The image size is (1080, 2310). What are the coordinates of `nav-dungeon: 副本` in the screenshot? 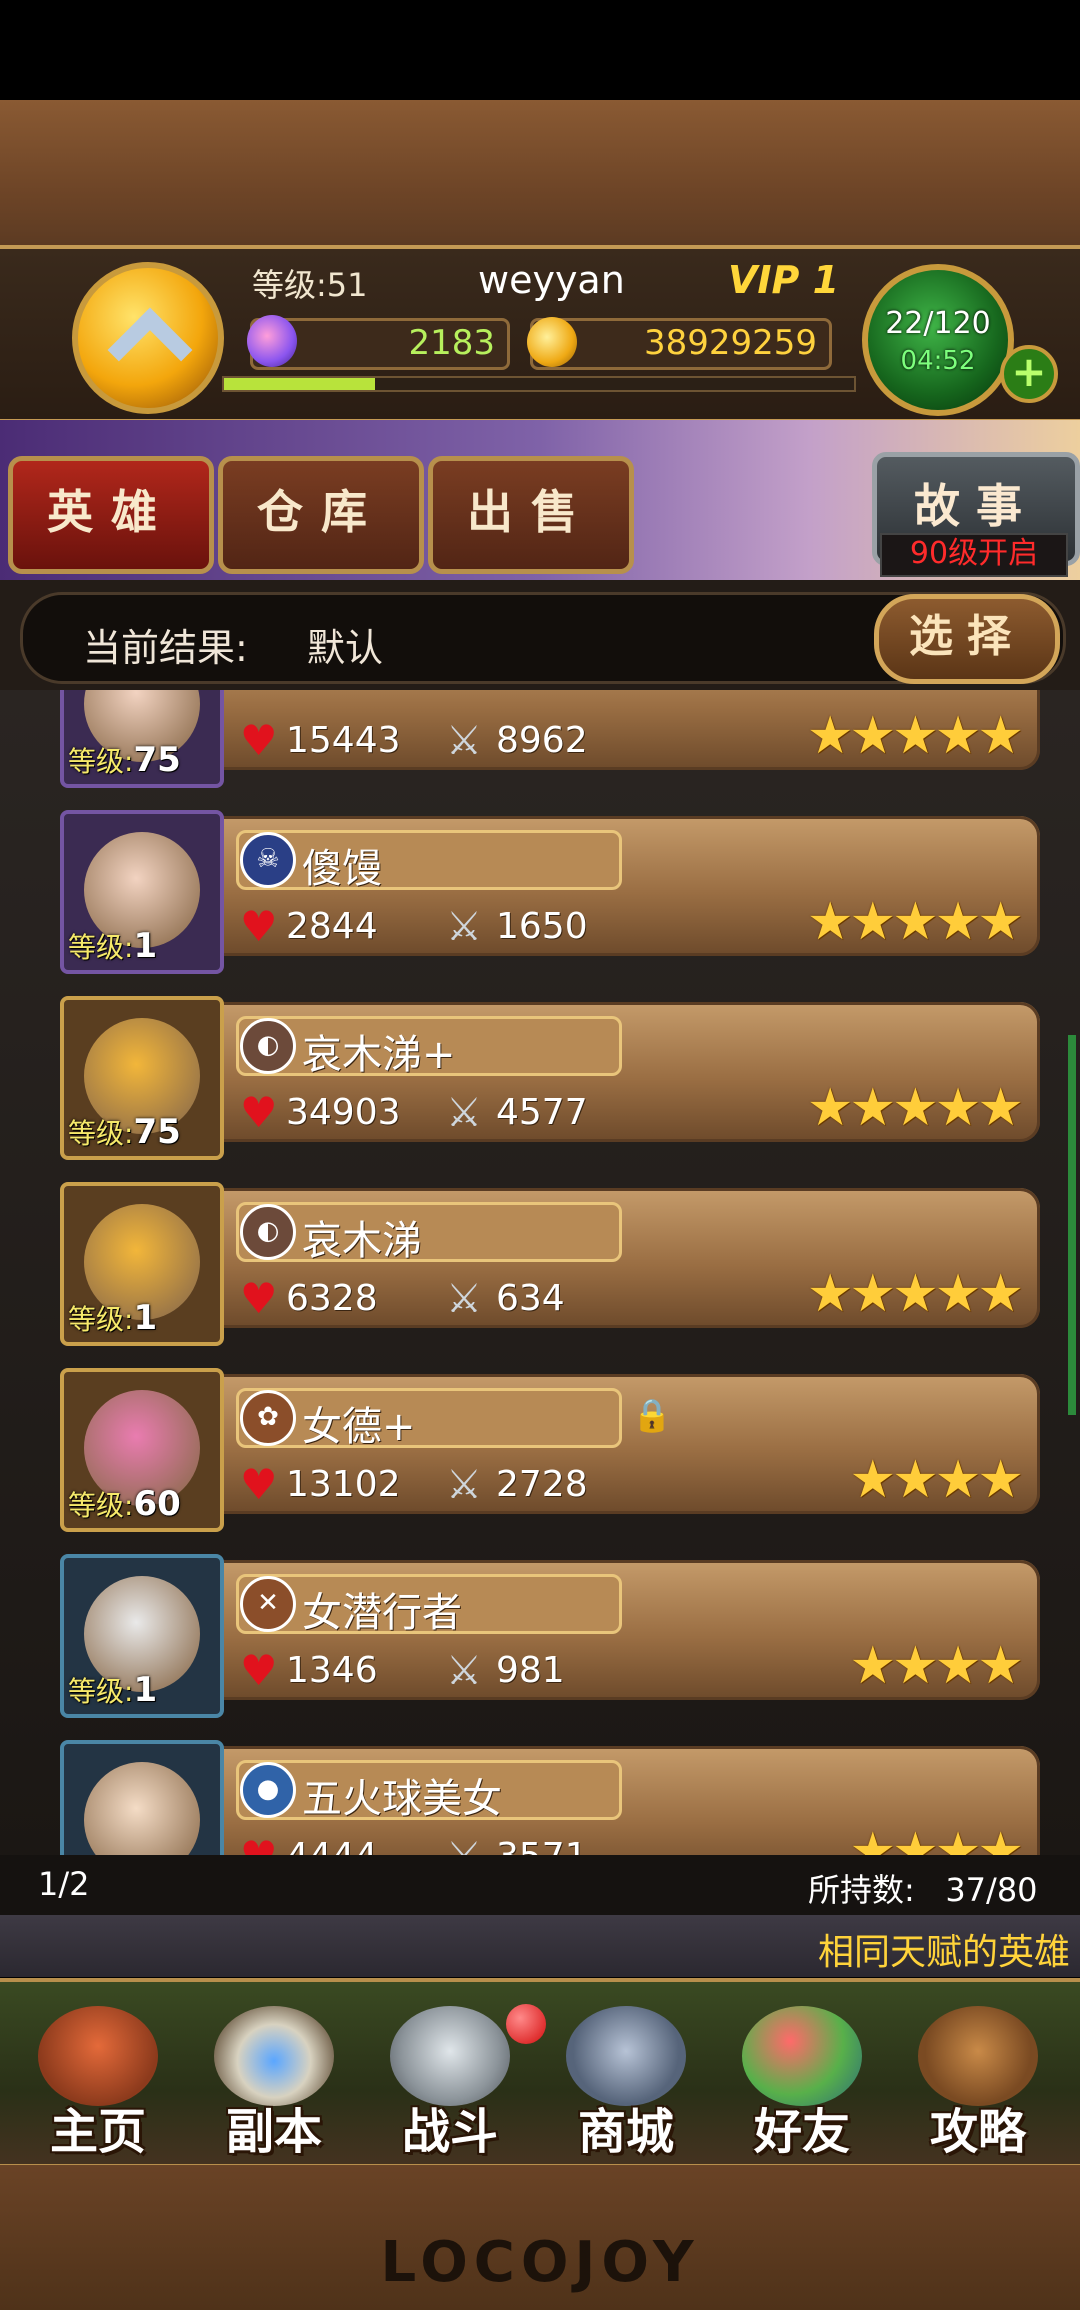 It's located at (274, 2080).